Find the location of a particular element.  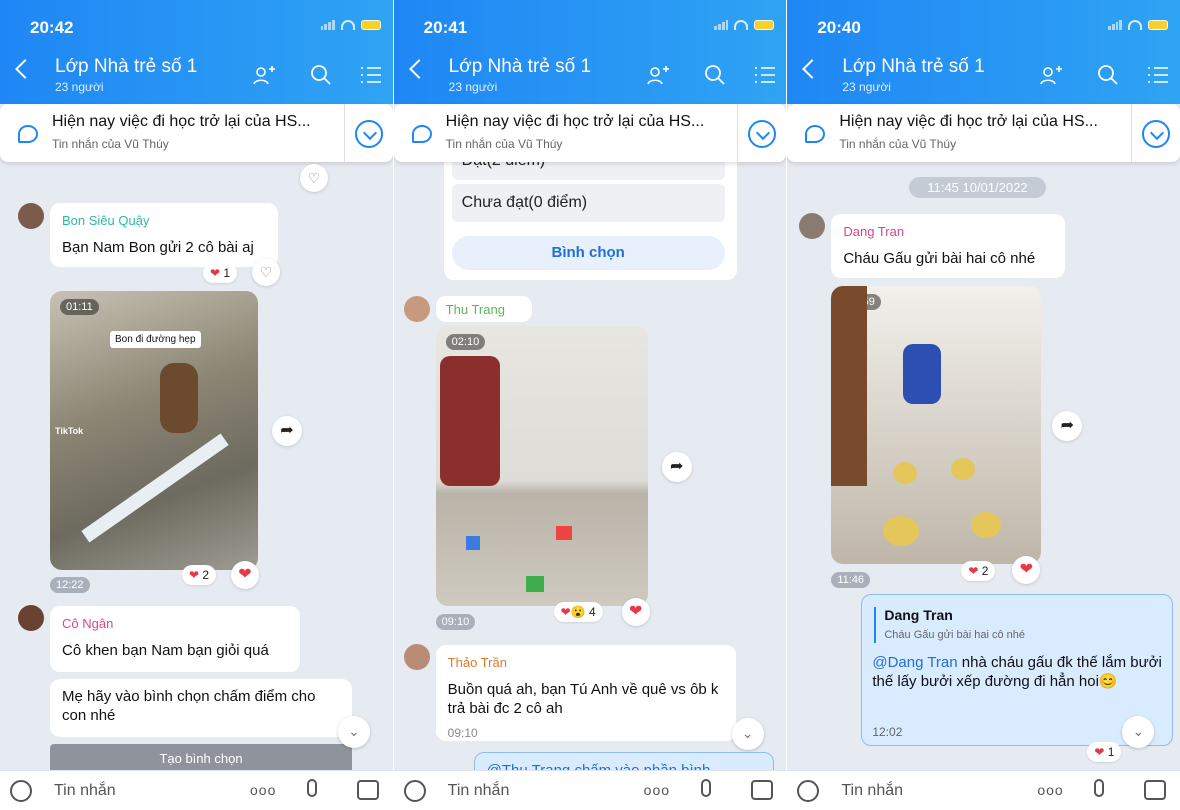

vote-button: Bình chọn is located at coordinates (588, 253).